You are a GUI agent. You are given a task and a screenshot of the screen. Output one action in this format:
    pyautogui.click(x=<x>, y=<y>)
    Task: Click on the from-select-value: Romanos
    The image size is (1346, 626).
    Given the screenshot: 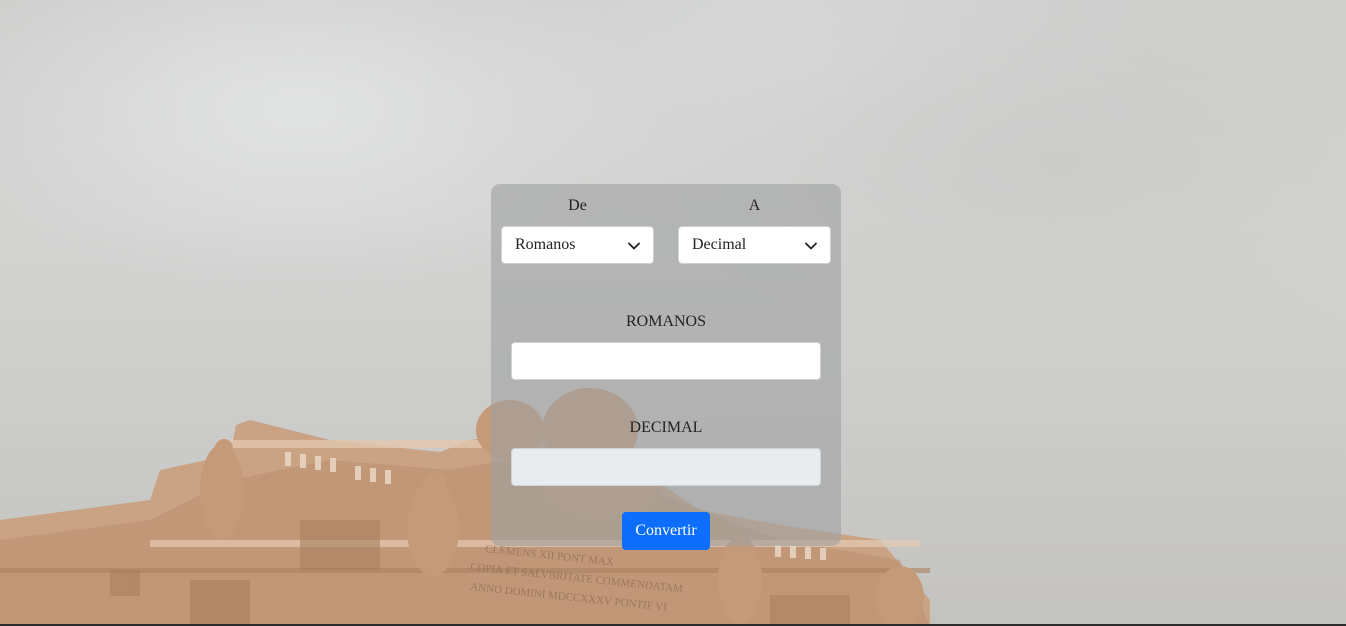 What is the action you would take?
    pyautogui.click(x=545, y=244)
    